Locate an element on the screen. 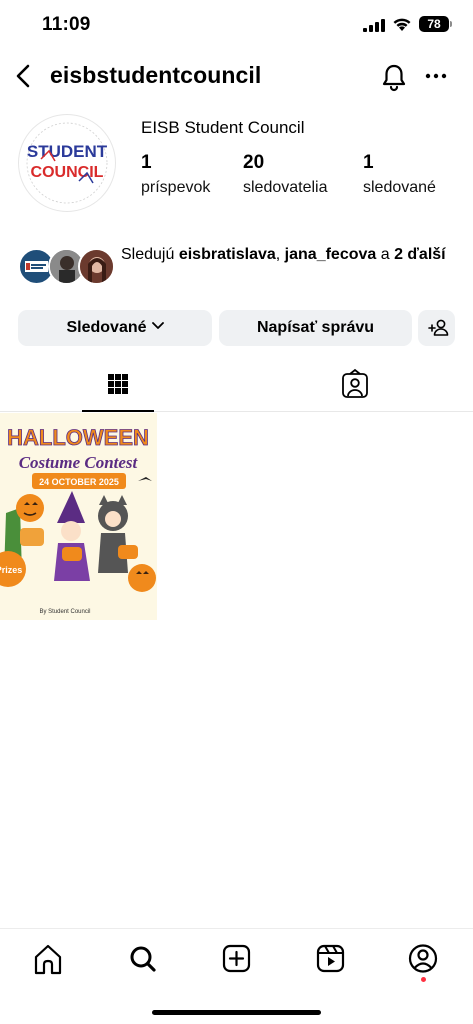  following-count-label: sledované is located at coordinates (399, 187).